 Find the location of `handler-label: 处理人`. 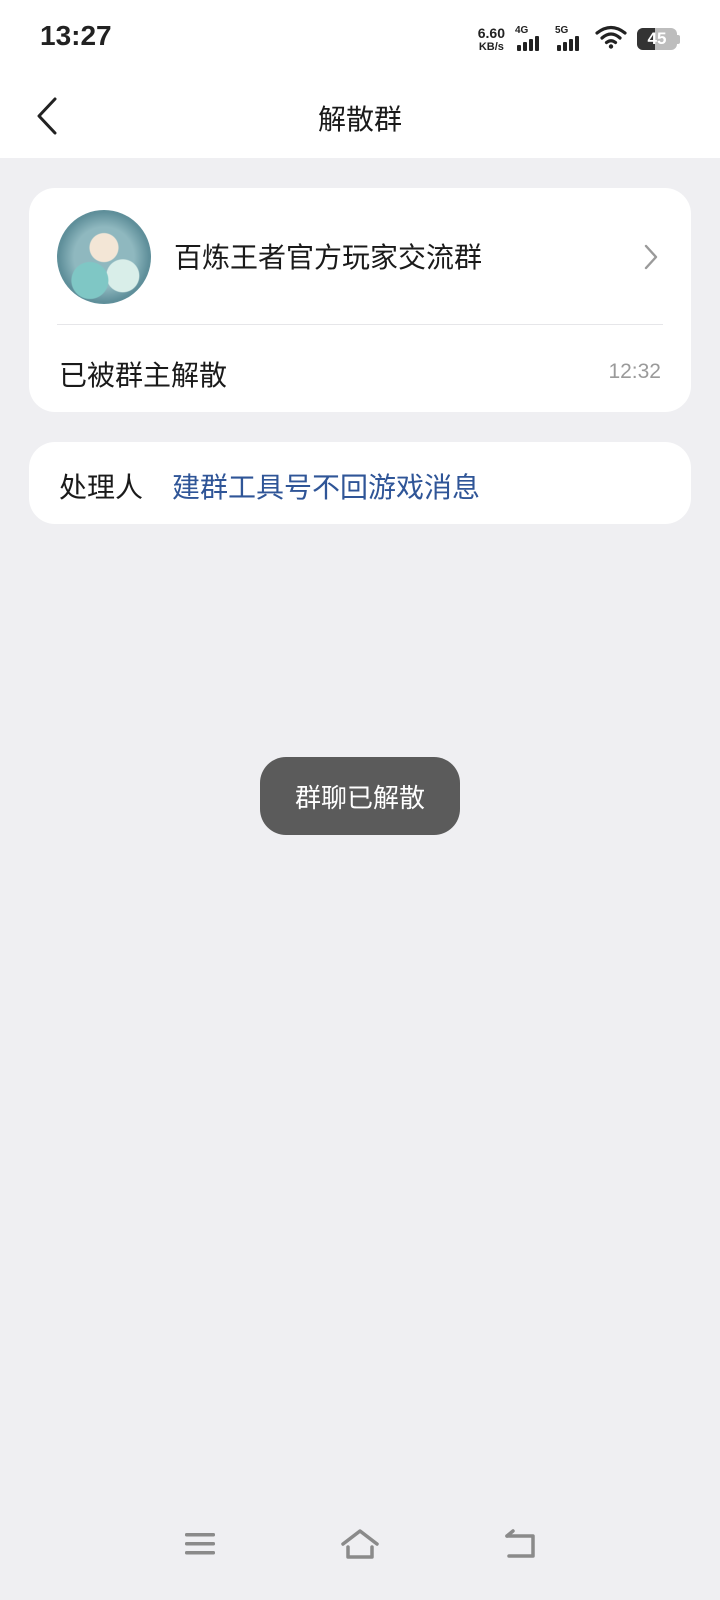

handler-label: 处理人 is located at coordinates (101, 487).